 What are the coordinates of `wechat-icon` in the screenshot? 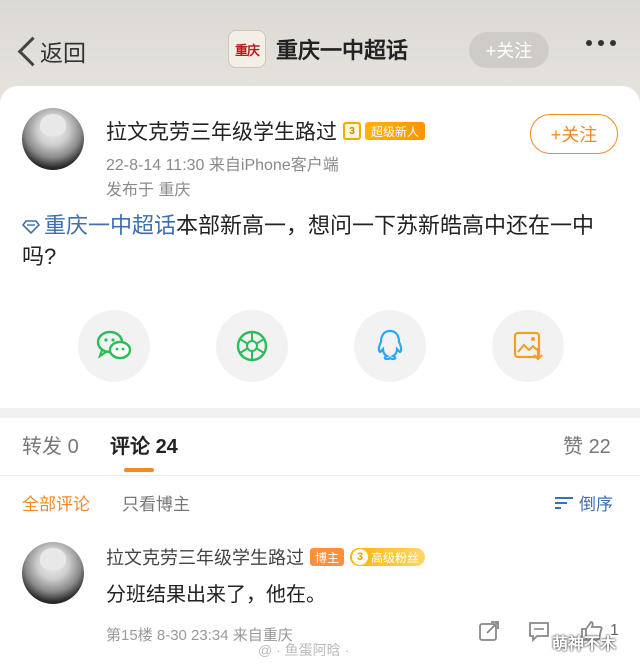 It's located at (114, 345).